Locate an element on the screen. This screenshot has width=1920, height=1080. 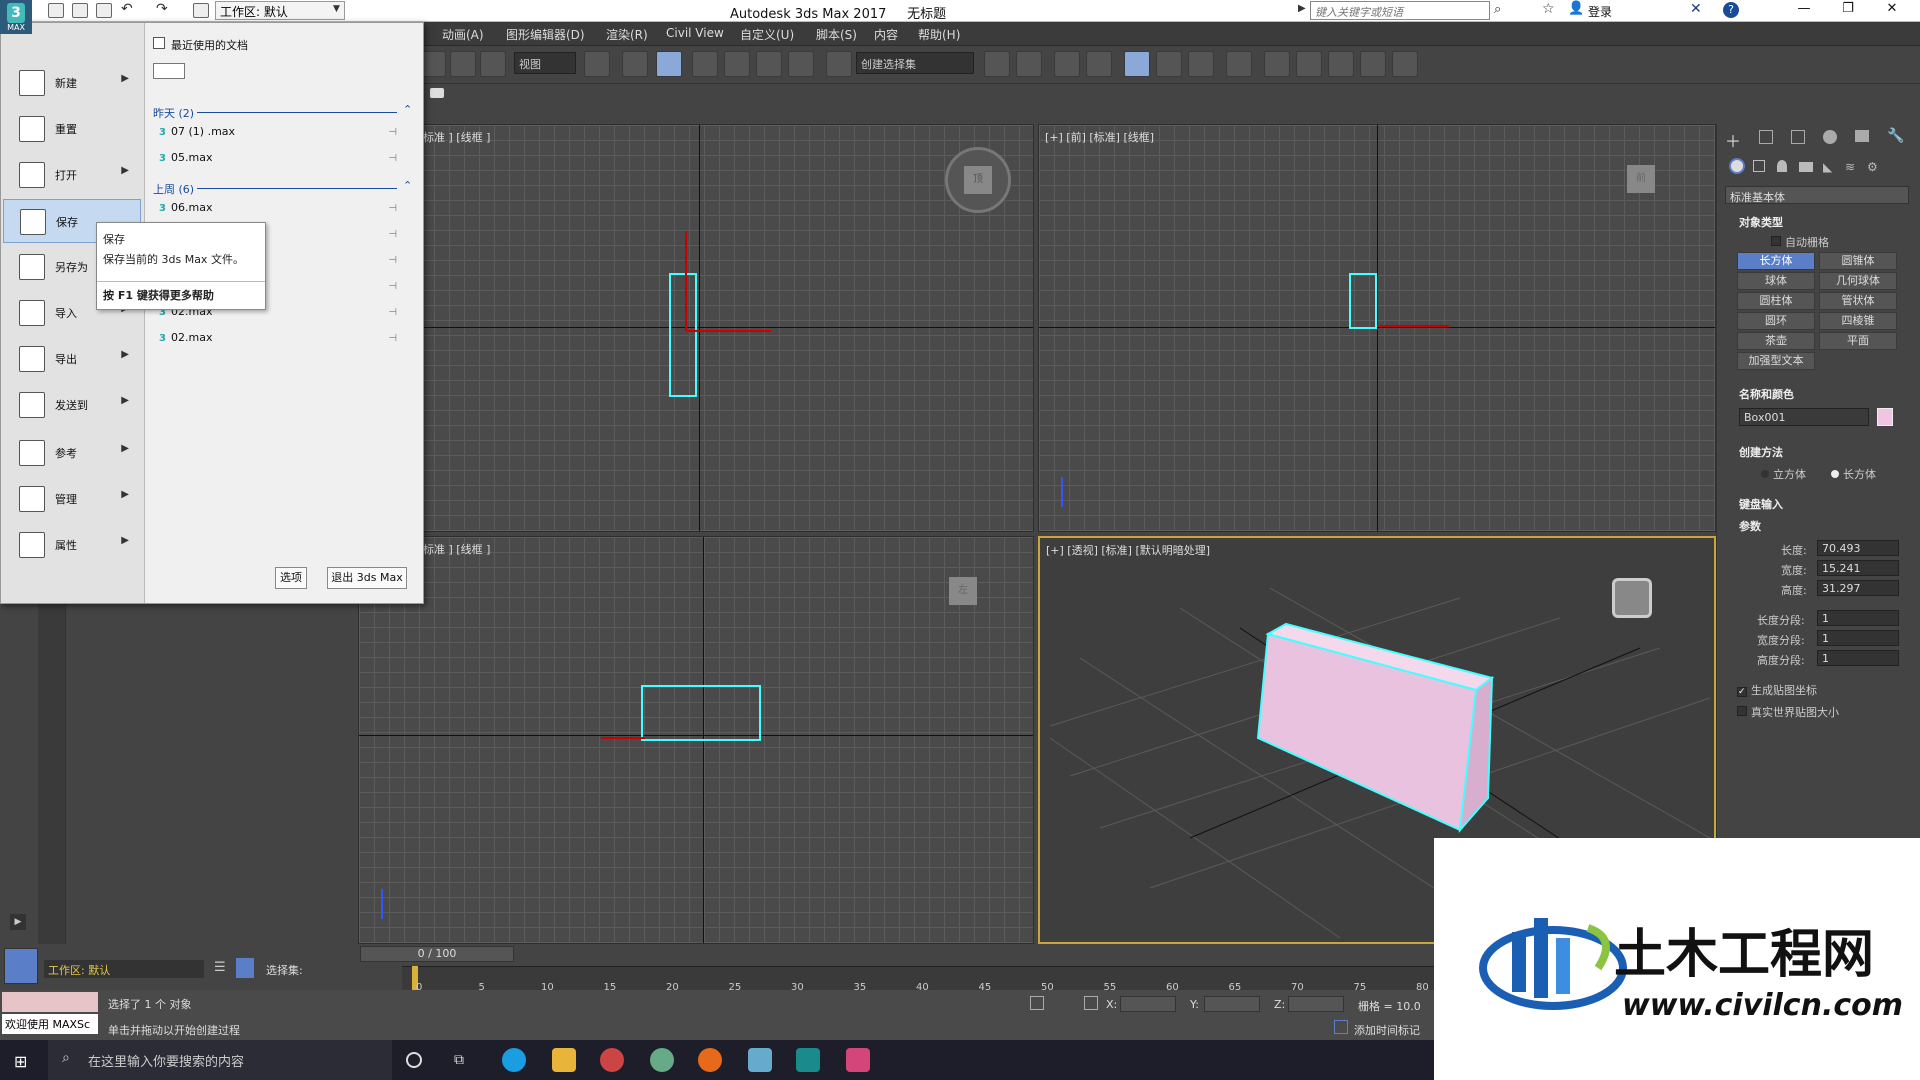
taskbar-search-input: ⌕ 在这里输入你要搜索的内容 is located at coordinates (220, 1060).